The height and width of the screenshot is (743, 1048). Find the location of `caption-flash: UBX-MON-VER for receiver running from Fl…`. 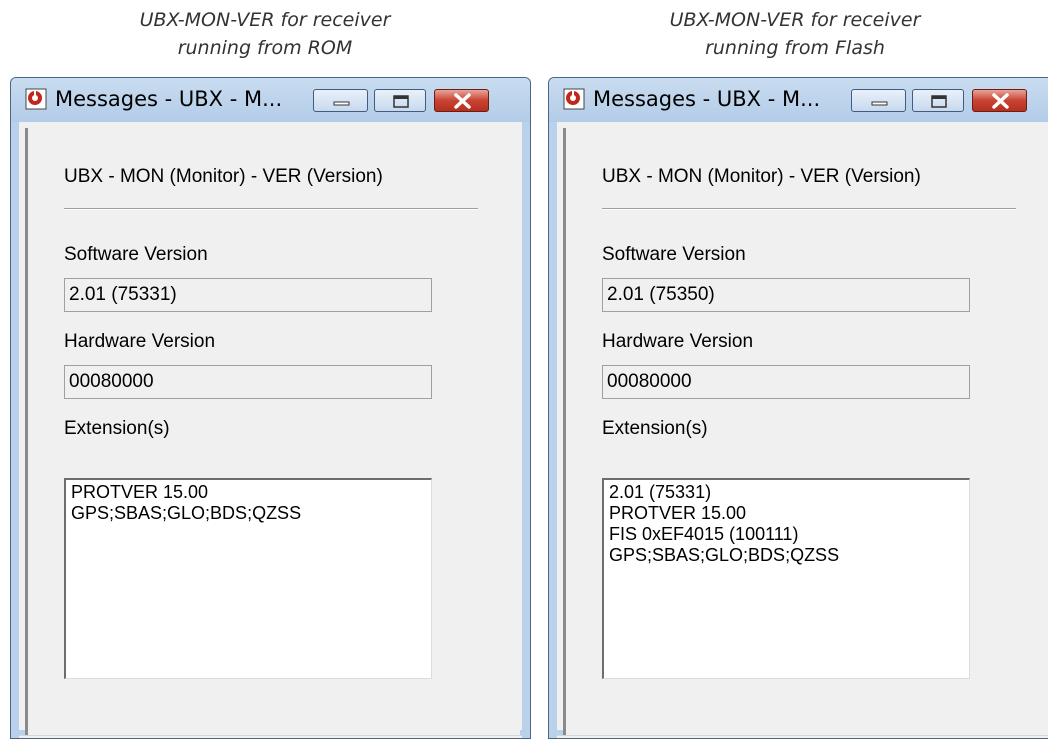

caption-flash: UBX-MON-VER for receiver running from Fl… is located at coordinates (795, 34).